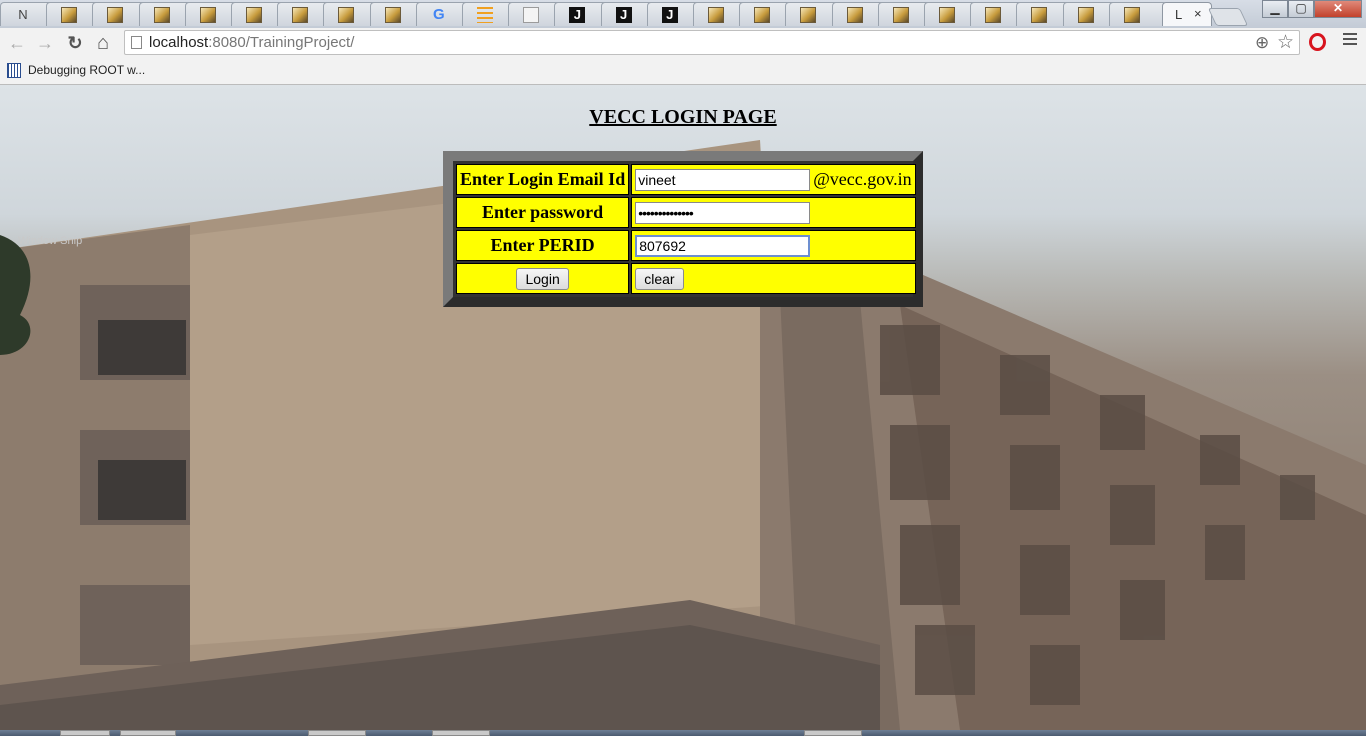  I want to click on login-cell: Login, so click(543, 278).